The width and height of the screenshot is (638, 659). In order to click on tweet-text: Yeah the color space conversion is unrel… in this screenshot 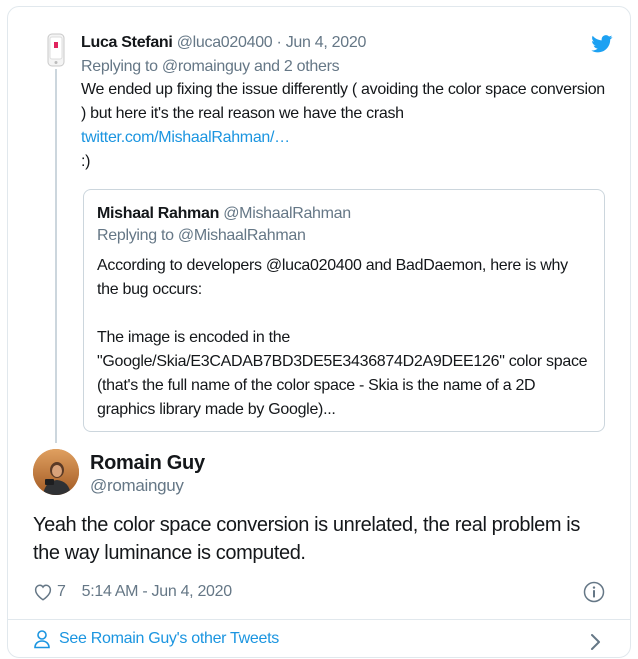, I will do `click(306, 539)`.